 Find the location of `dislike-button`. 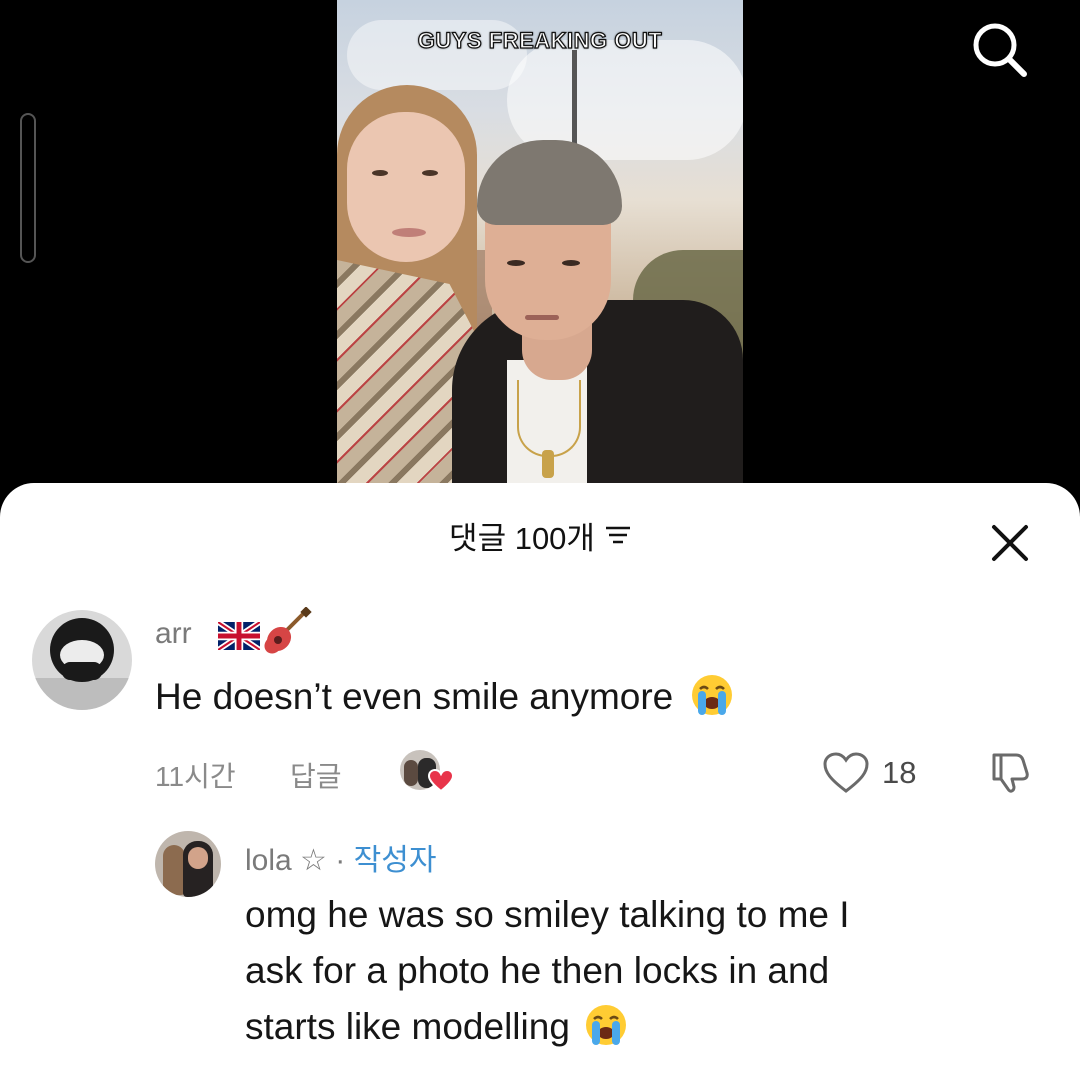

dislike-button is located at coordinates (1011, 772).